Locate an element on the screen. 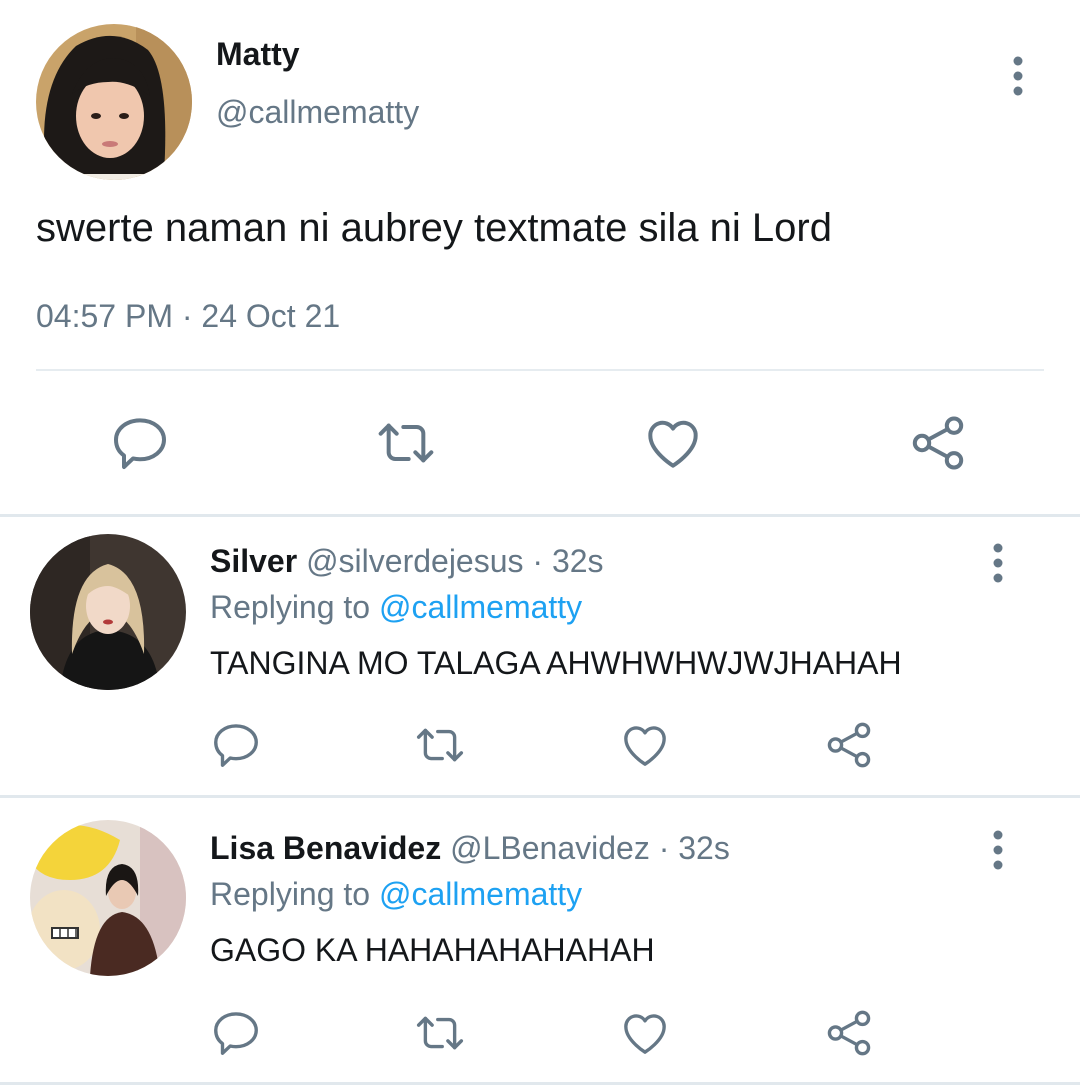 This screenshot has height=1086, width=1080. reply-header: Silver @silverdejesus · 32s is located at coordinates (407, 561).